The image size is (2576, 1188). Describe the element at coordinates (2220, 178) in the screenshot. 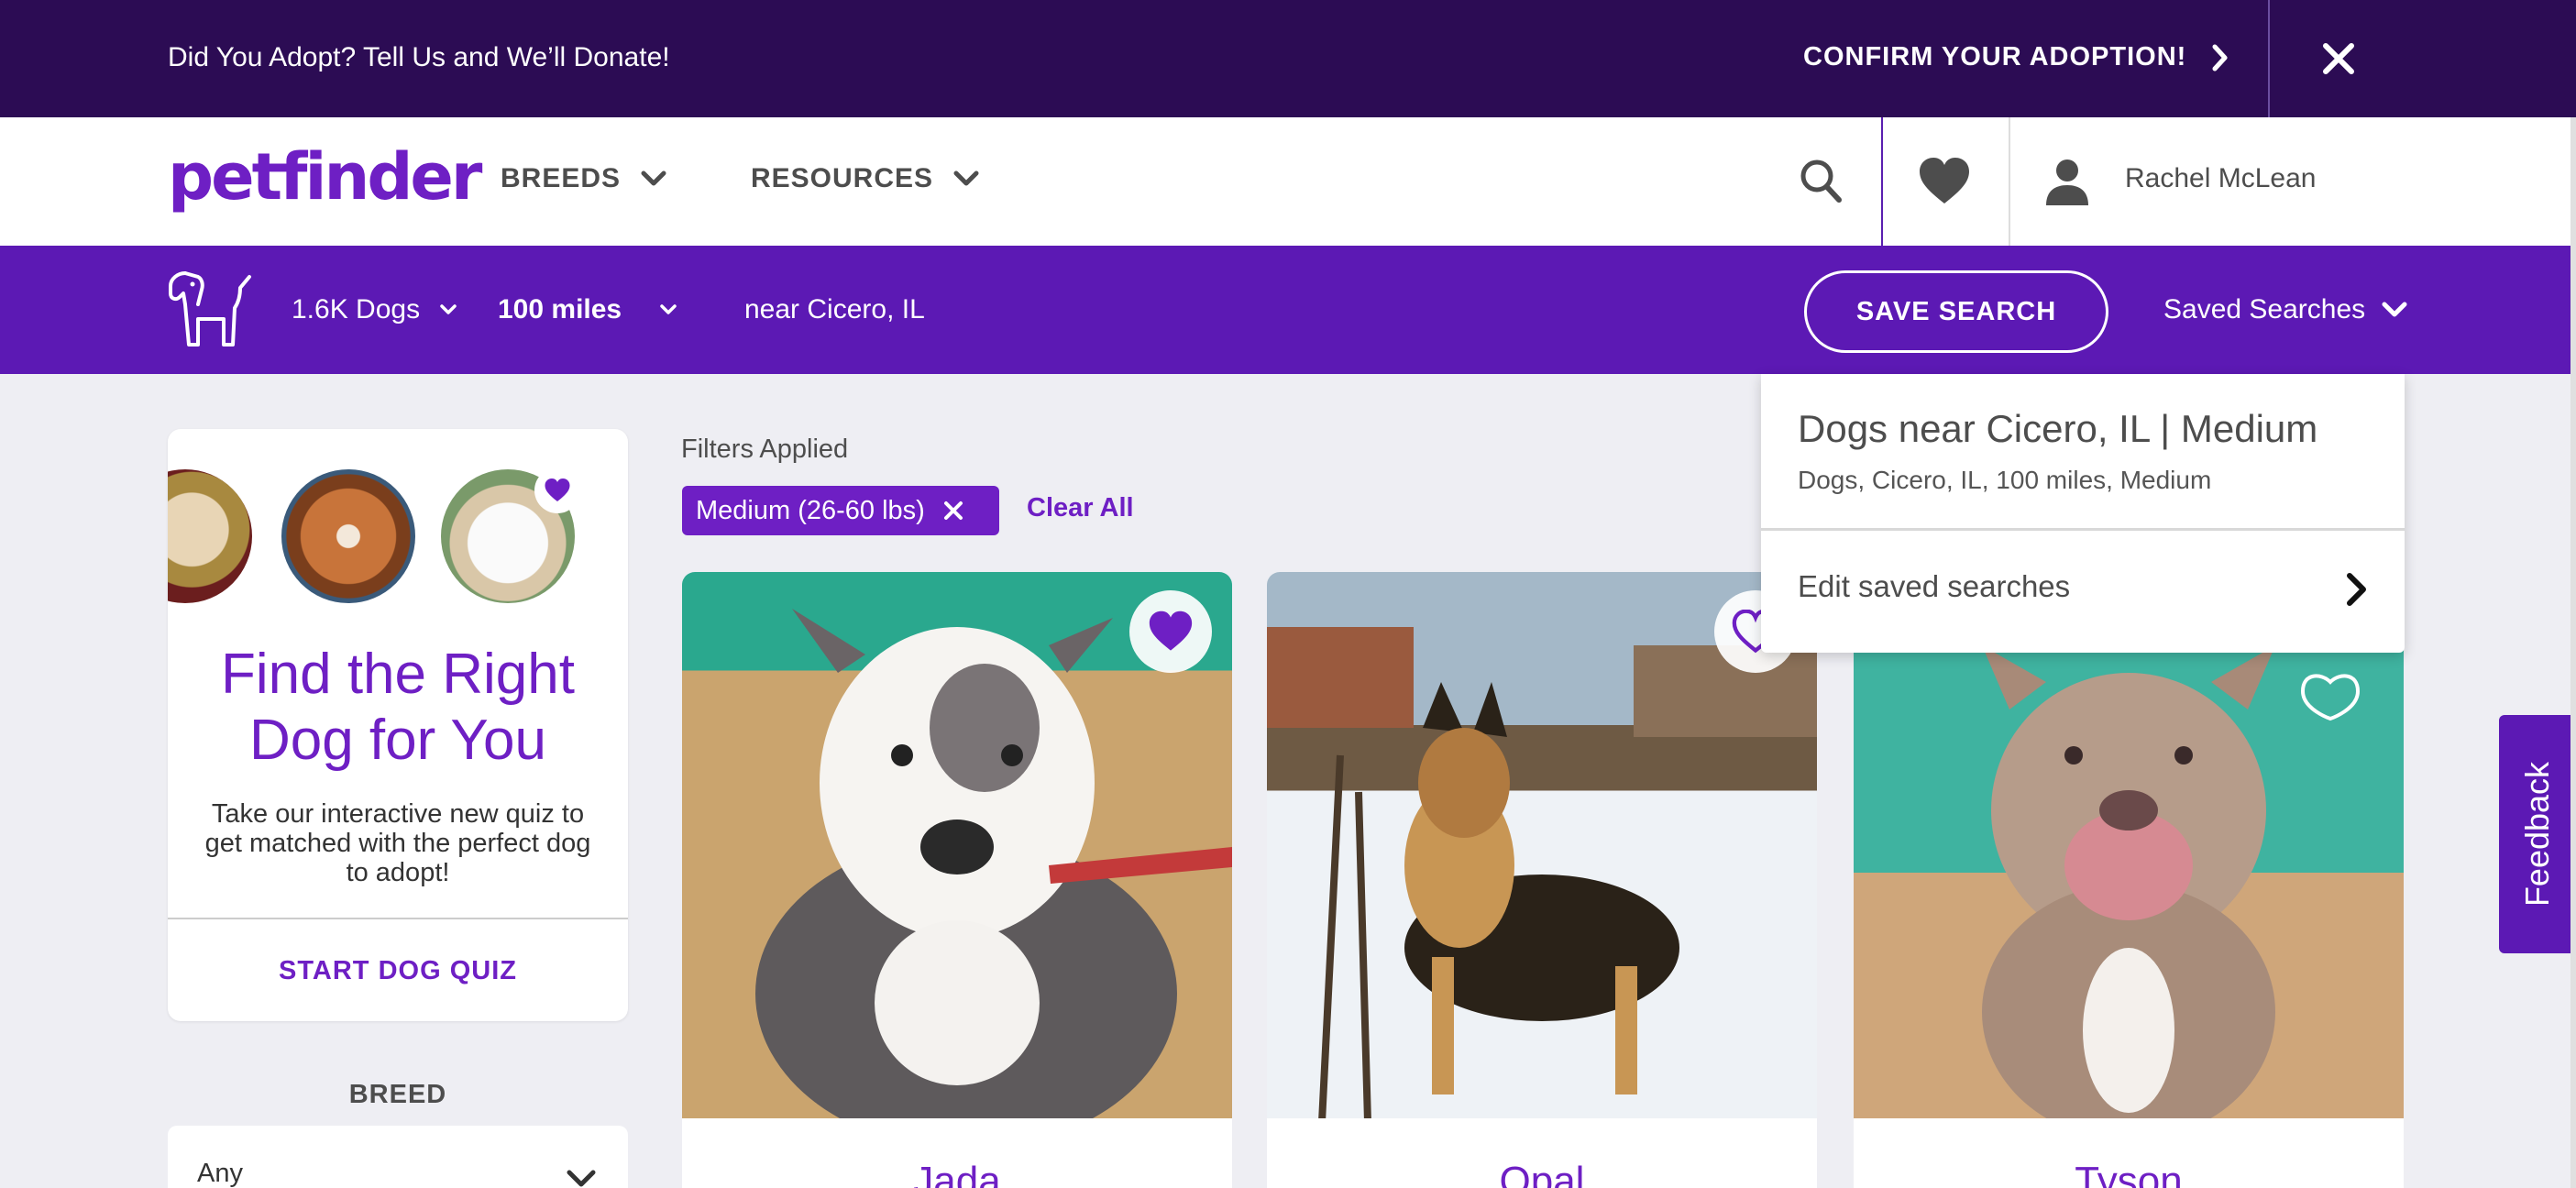

I see `user-name: Rachel McLean` at that location.